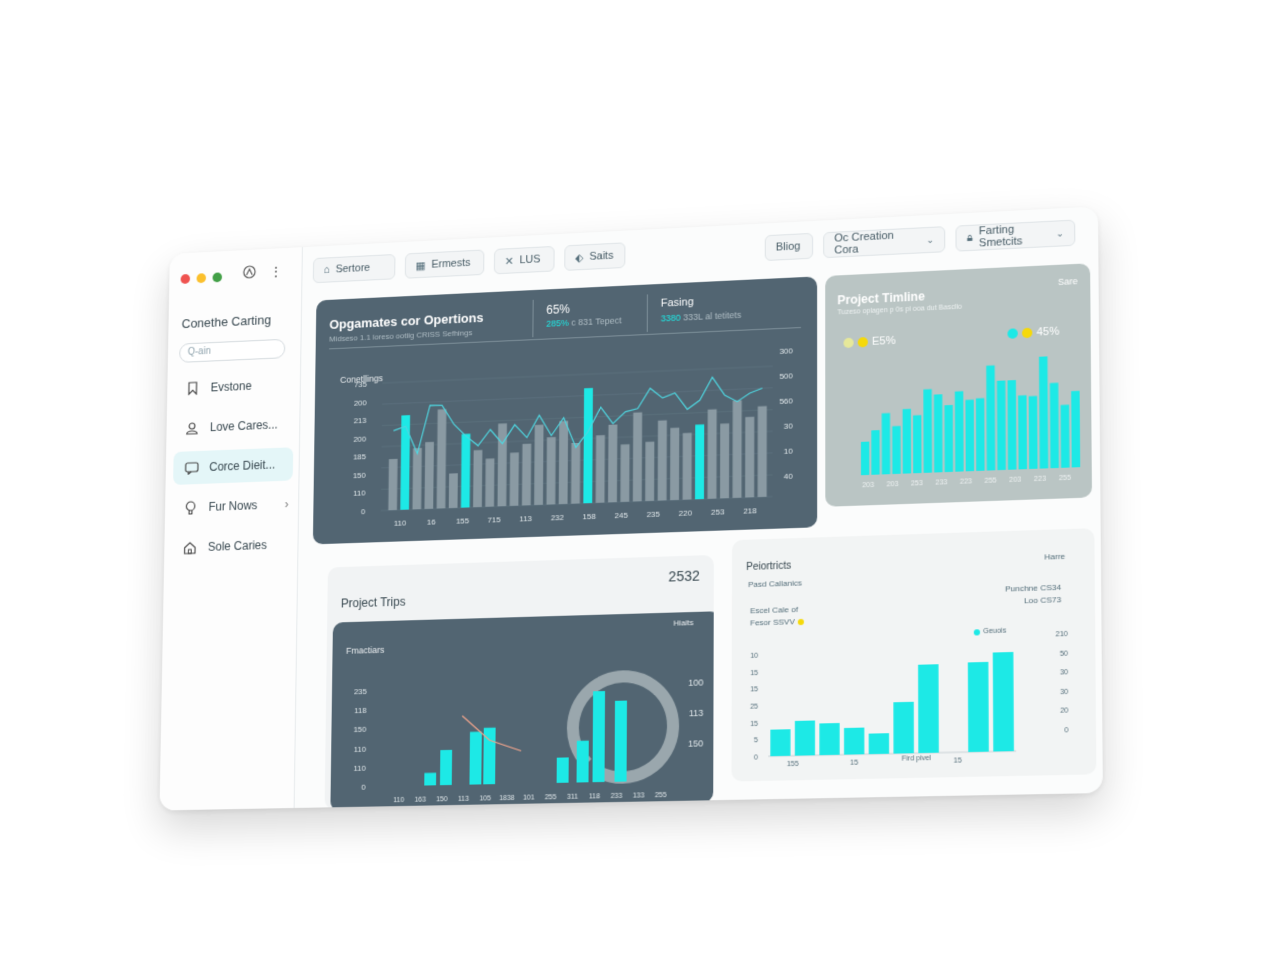 The height and width of the screenshot is (960, 1280). I want to click on more-options-icon: ⋮, so click(276, 272).